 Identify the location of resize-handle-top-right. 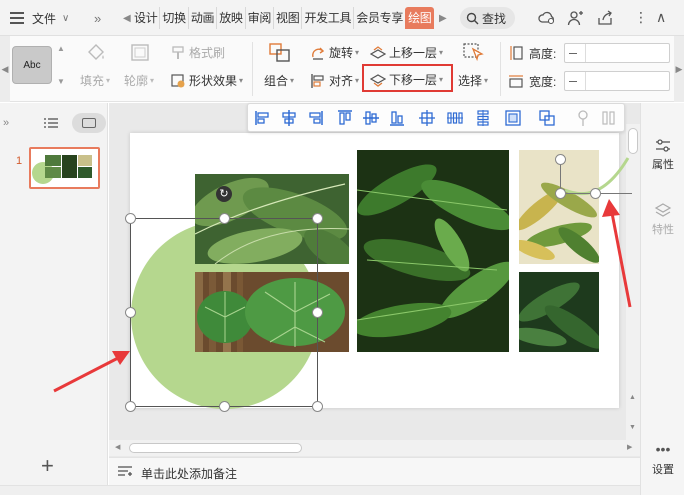
(317, 218).